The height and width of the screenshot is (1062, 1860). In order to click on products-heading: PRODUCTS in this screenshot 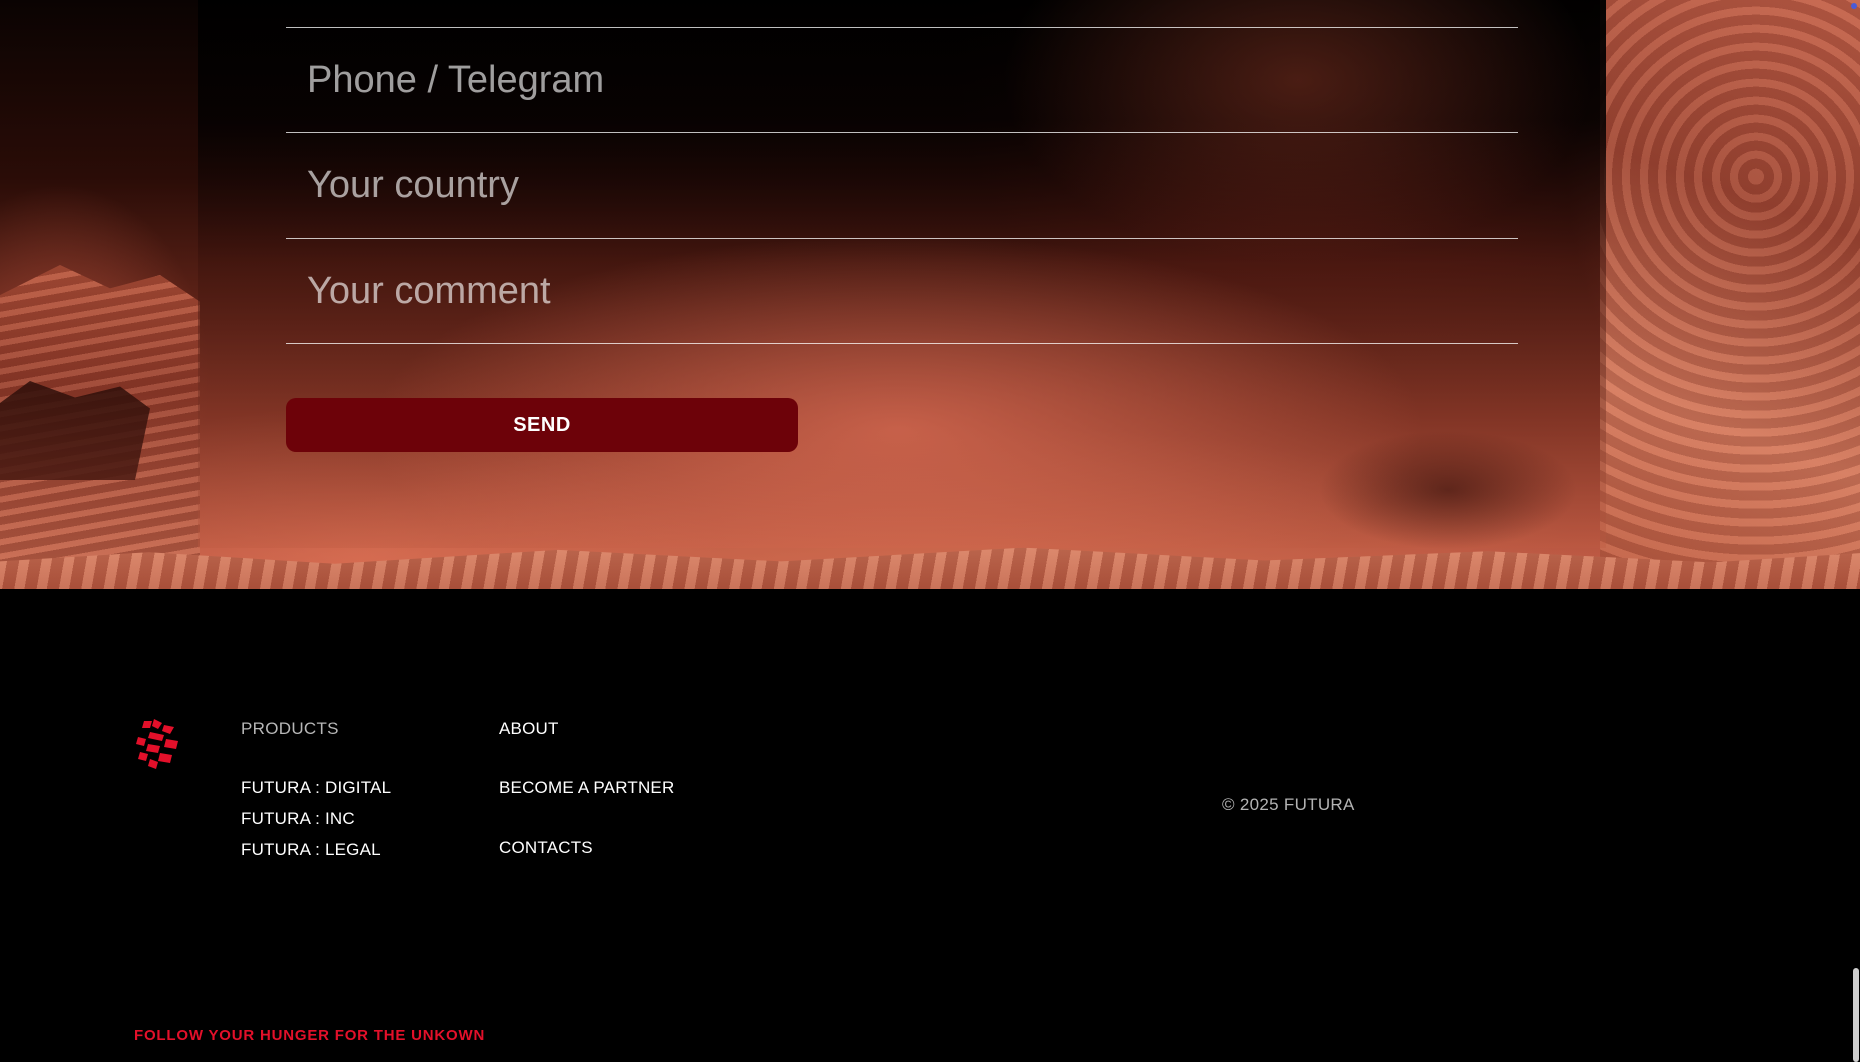, I will do `click(290, 728)`.